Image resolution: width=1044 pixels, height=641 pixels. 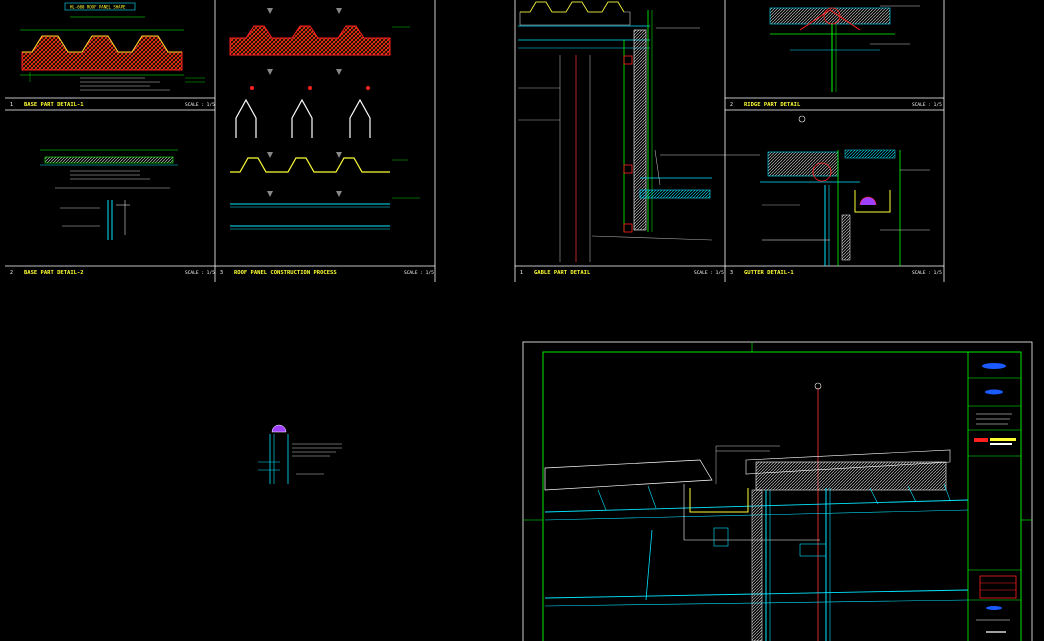 I want to click on drawing-title: ROOF PANEL CONSTRUCTION PROCESS, so click(x=285, y=273).